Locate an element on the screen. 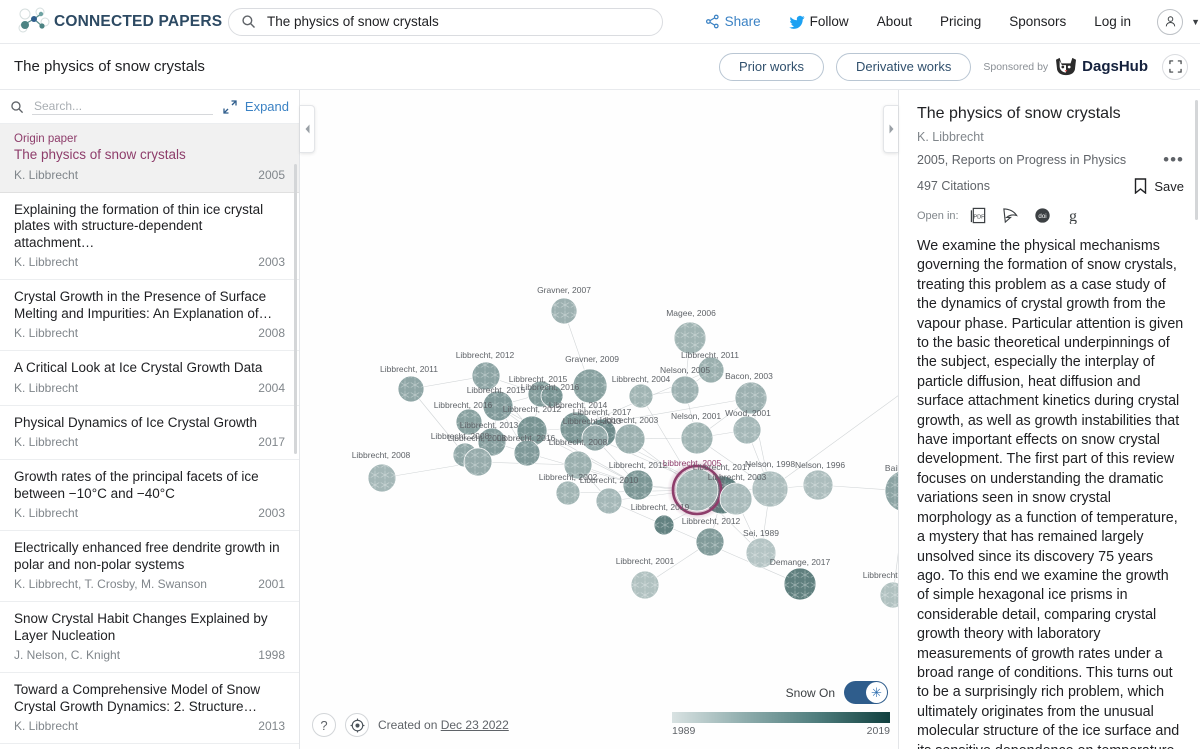 Image resolution: width=1200 pixels, height=749 pixels. nav-follow-label: Follow is located at coordinates (829, 21).